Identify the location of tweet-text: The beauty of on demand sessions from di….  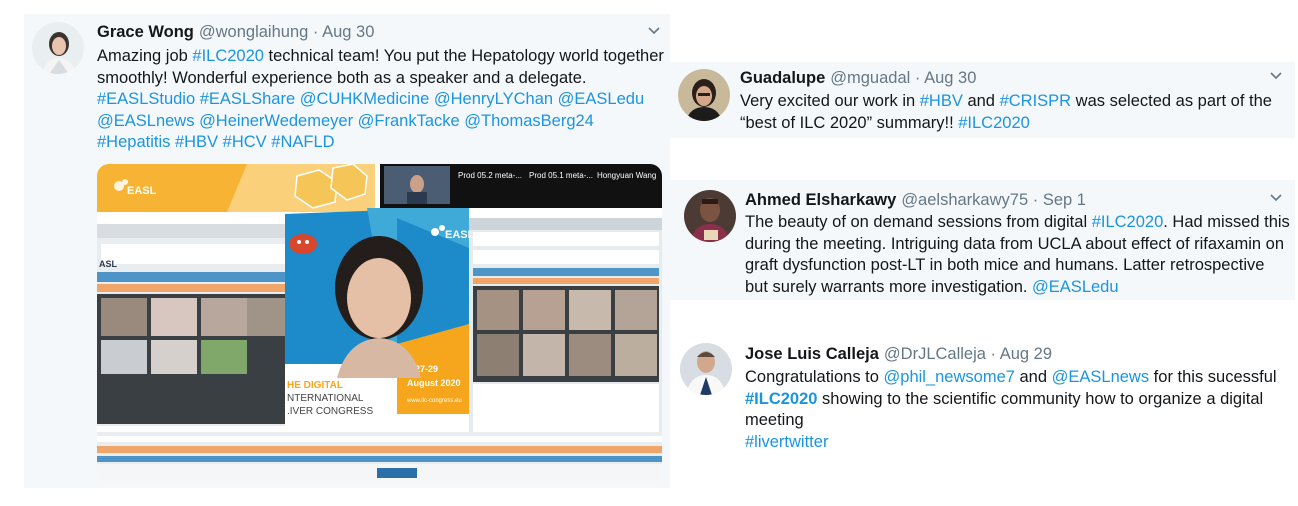
(1017, 255).